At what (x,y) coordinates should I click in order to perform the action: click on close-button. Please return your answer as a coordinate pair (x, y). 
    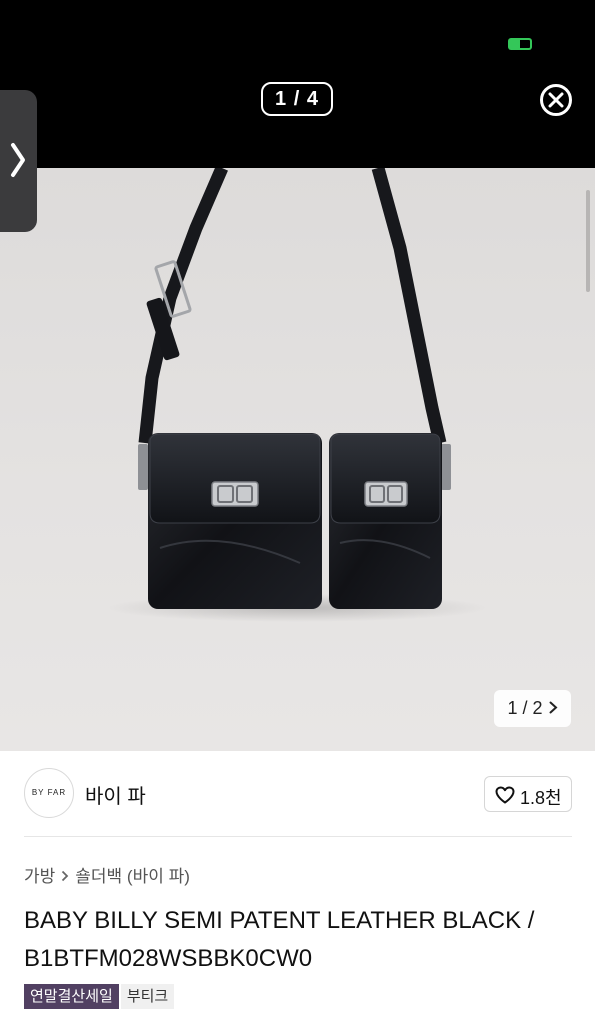
    Looking at the image, I should click on (556, 100).